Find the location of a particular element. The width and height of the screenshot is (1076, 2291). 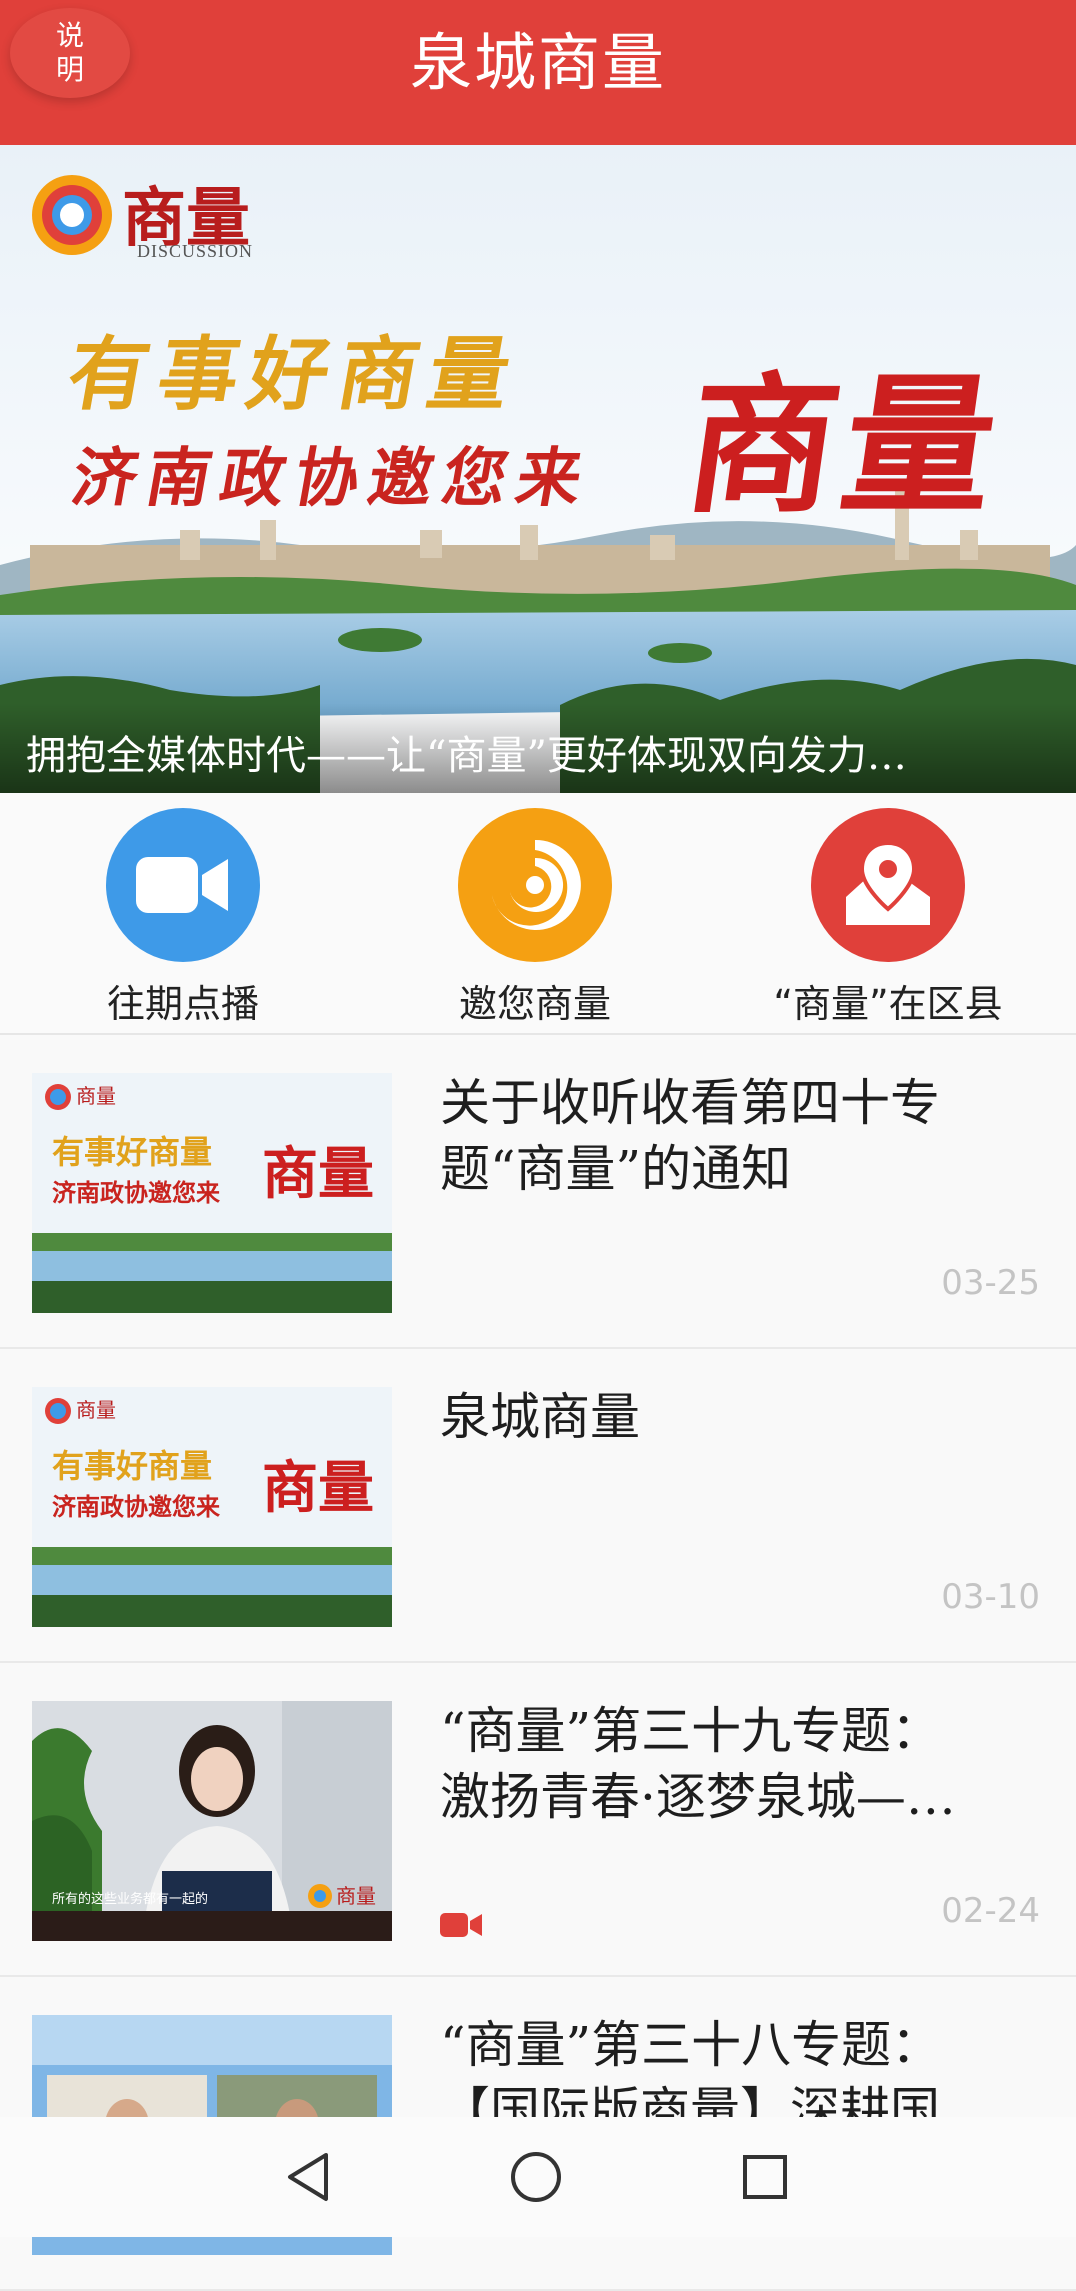

list-item-date: 02-24 is located at coordinates (990, 1911).